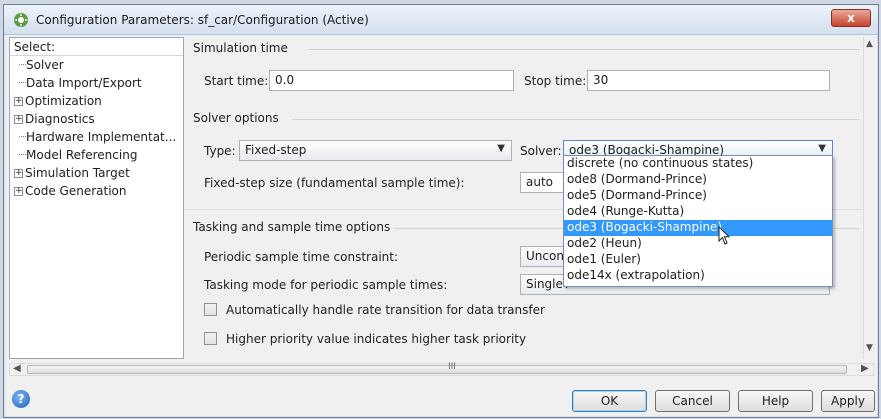 This screenshot has width=881, height=419. Describe the element at coordinates (541, 151) in the screenshot. I see `solver-label: Solver:` at that location.